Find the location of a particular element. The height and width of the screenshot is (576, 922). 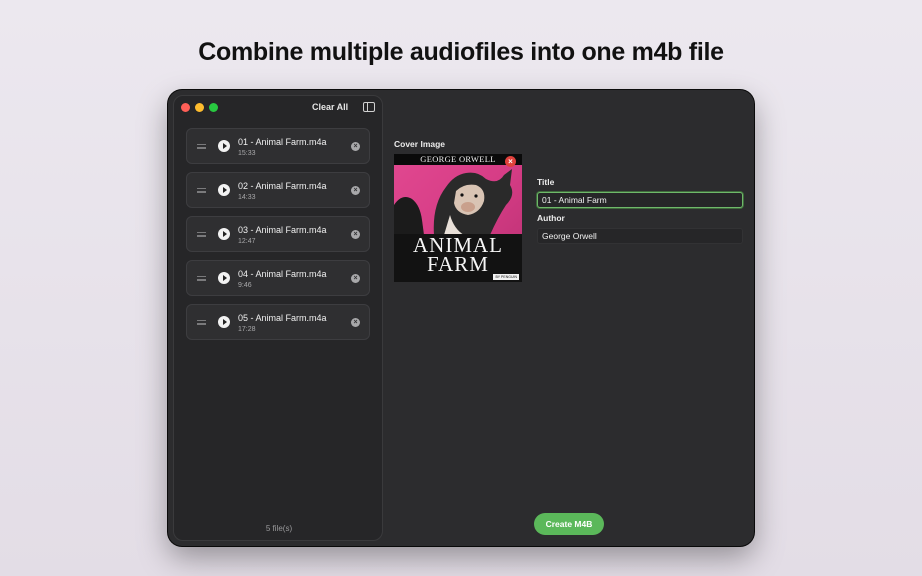

cover-image-label: Cover Image is located at coordinates (420, 144).